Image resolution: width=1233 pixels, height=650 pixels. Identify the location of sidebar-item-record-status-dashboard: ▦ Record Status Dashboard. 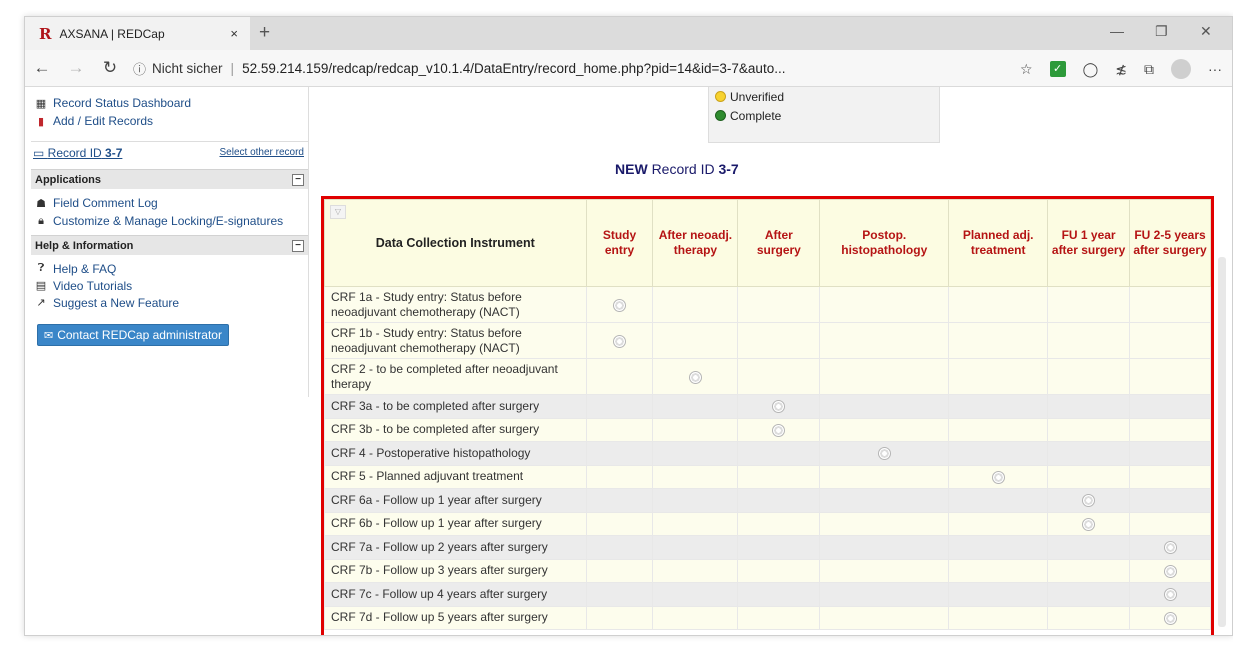
(169, 103).